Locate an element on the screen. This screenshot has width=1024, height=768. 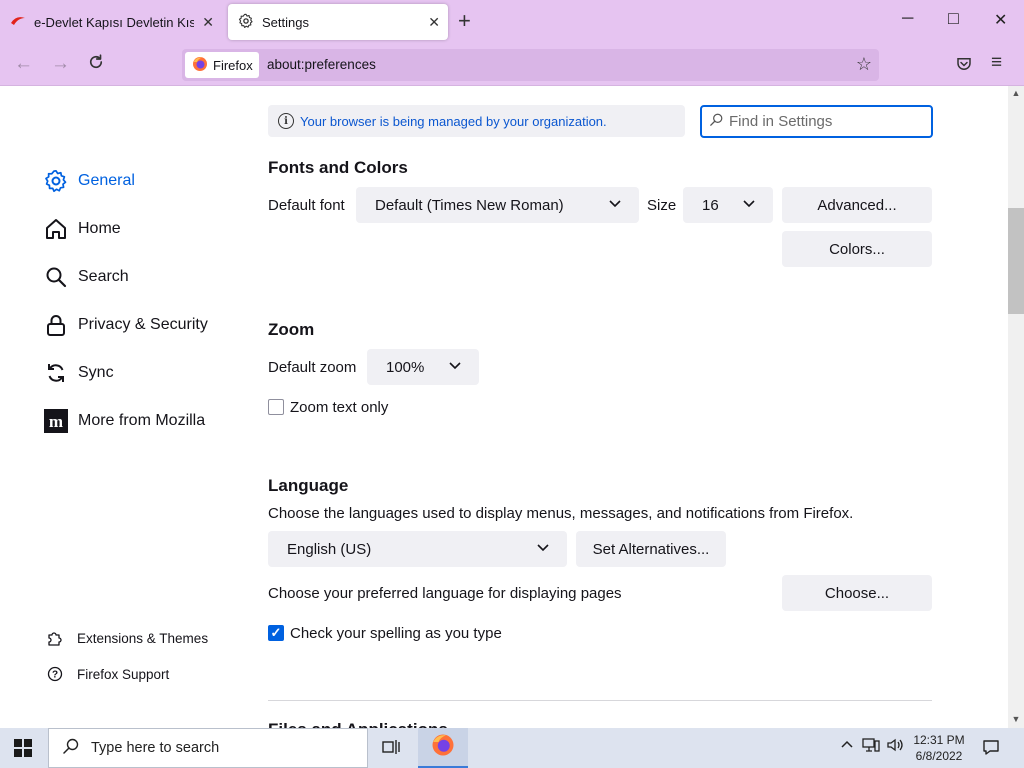
help-icon: ? is located at coordinates (55, 674).